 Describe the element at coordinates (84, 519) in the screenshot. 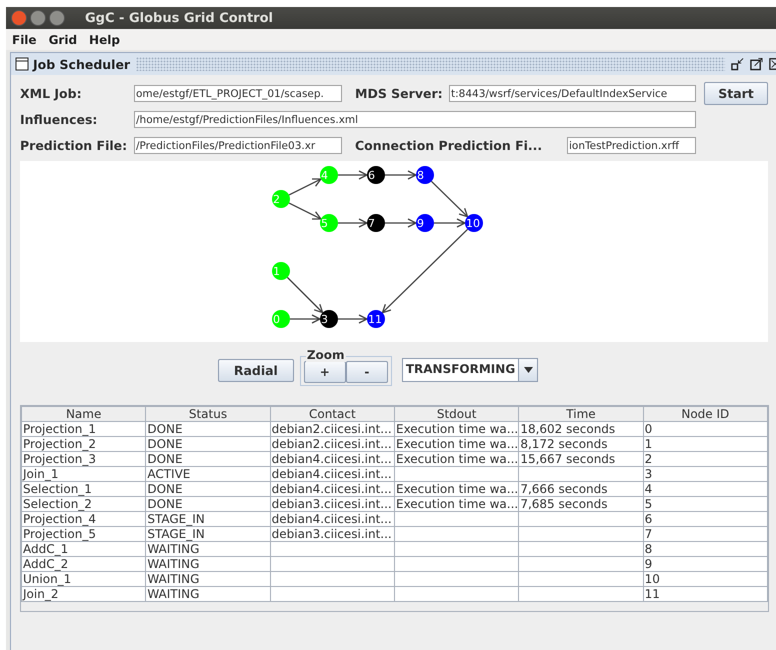

I see `table-cell: Projection_4` at that location.